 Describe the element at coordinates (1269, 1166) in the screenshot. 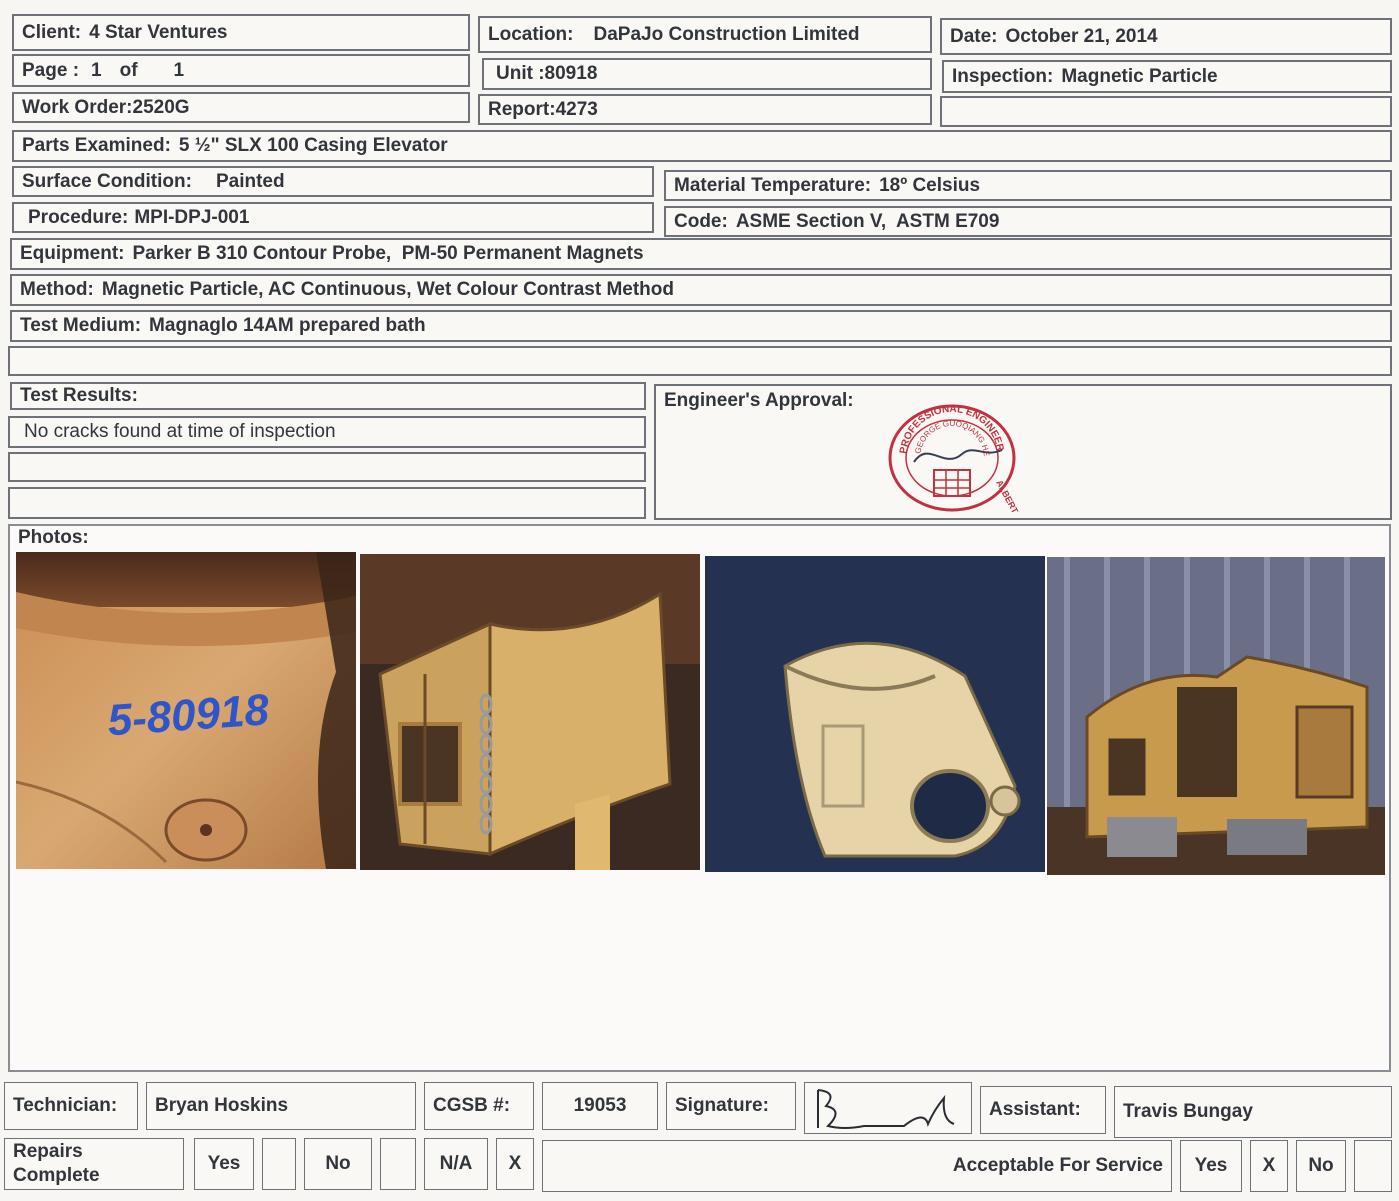

I see `acceptable-yes-checkbox: X` at that location.